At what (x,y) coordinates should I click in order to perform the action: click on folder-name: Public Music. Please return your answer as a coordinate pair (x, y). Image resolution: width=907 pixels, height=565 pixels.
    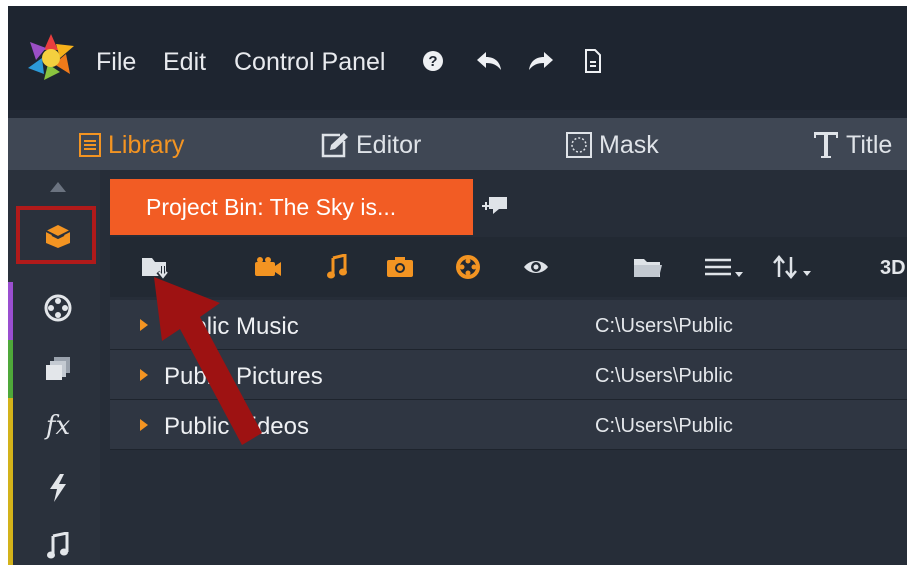
    Looking at the image, I should click on (231, 326).